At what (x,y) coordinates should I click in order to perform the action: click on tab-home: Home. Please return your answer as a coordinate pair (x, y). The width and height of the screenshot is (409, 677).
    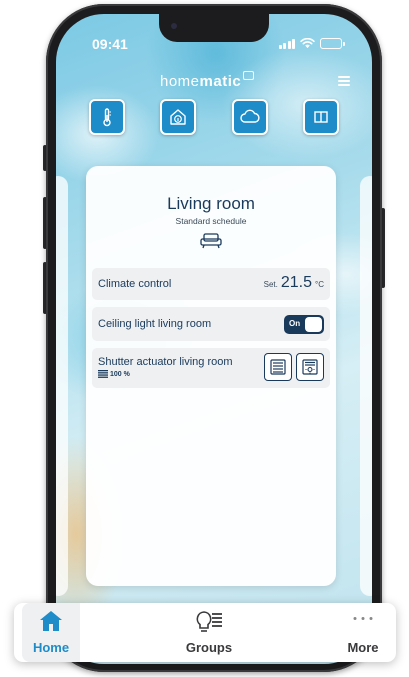
    Looking at the image, I should click on (51, 632).